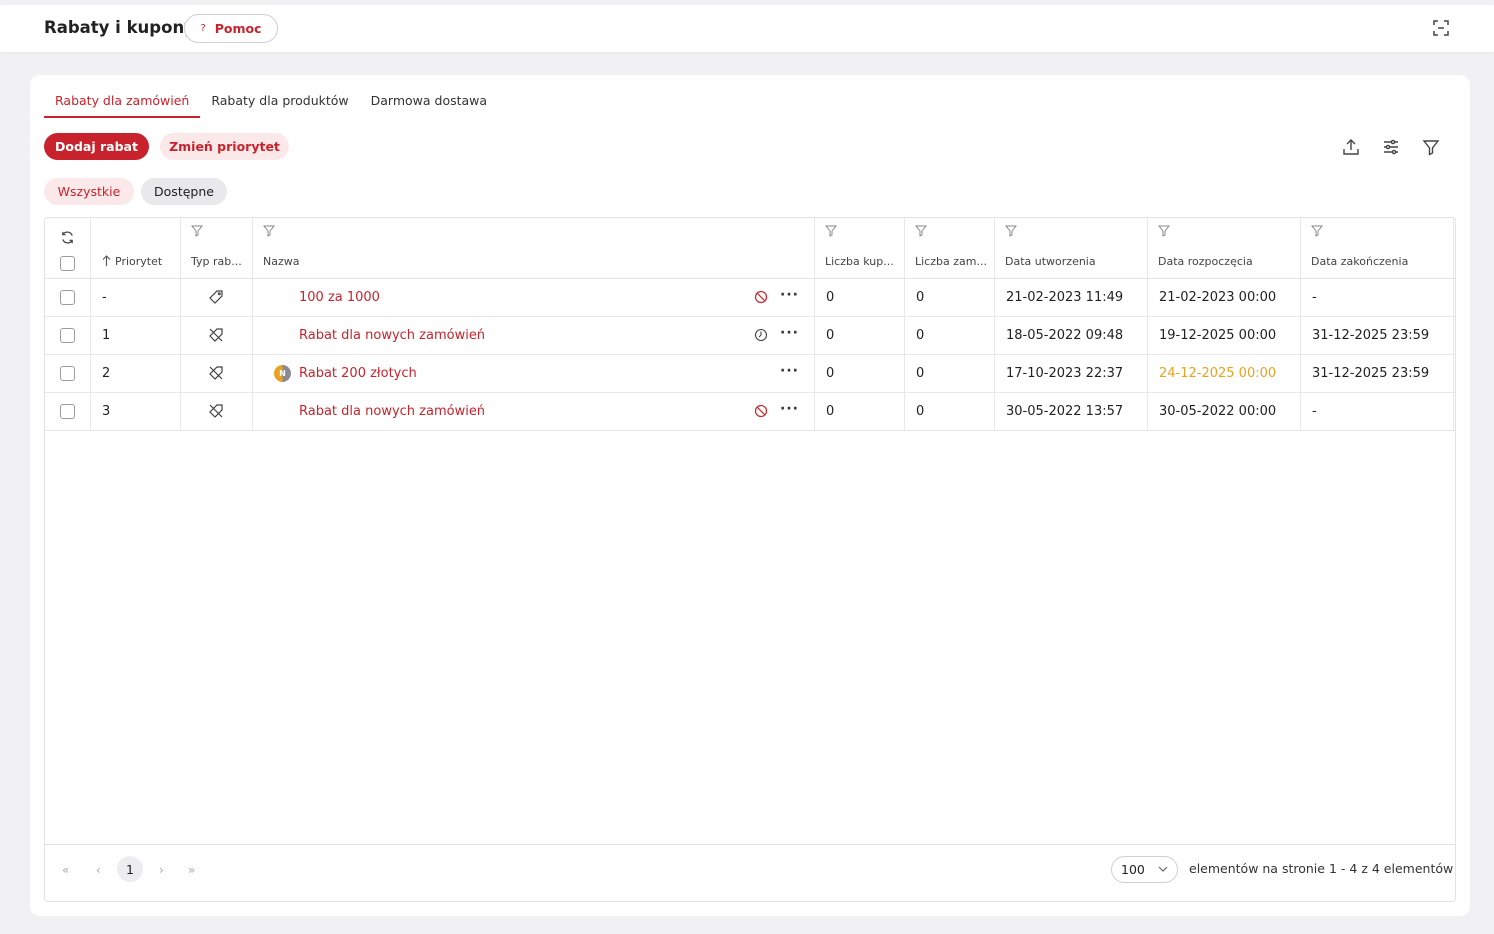 The height and width of the screenshot is (934, 1494). I want to click on orders-filter-icon, so click(921, 231).